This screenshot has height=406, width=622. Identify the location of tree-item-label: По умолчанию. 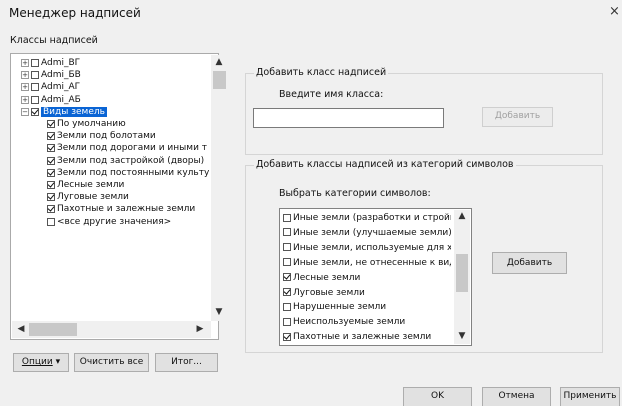
(91, 124).